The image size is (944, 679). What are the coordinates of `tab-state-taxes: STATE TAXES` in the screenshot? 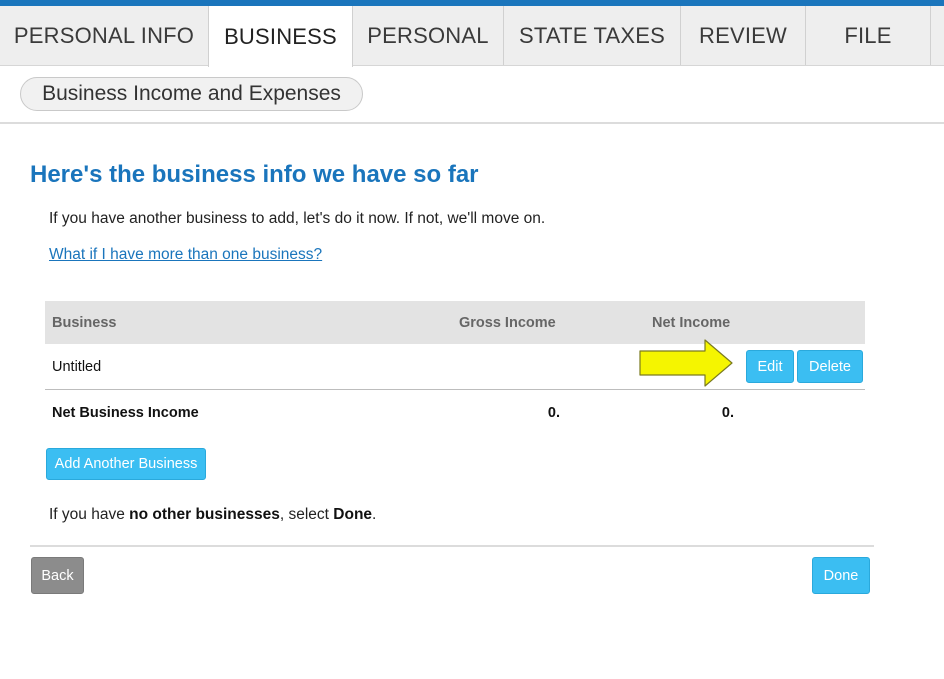 It's located at (592, 35).